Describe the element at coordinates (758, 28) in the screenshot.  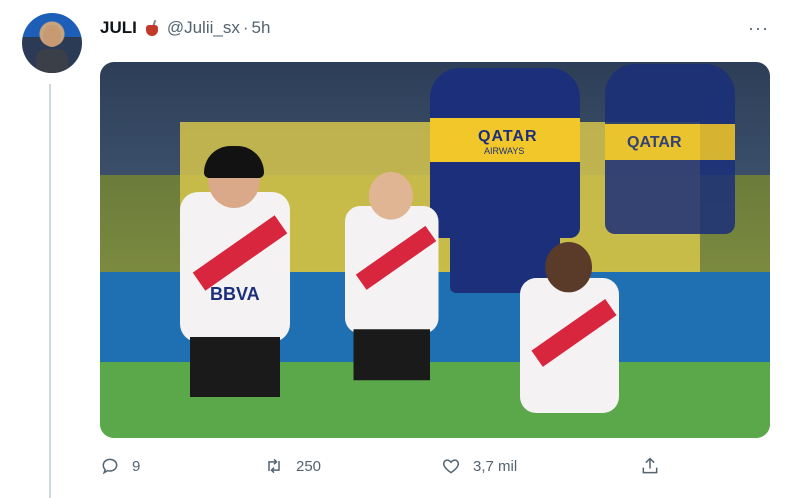
I see `more-options-icon: ···` at that location.